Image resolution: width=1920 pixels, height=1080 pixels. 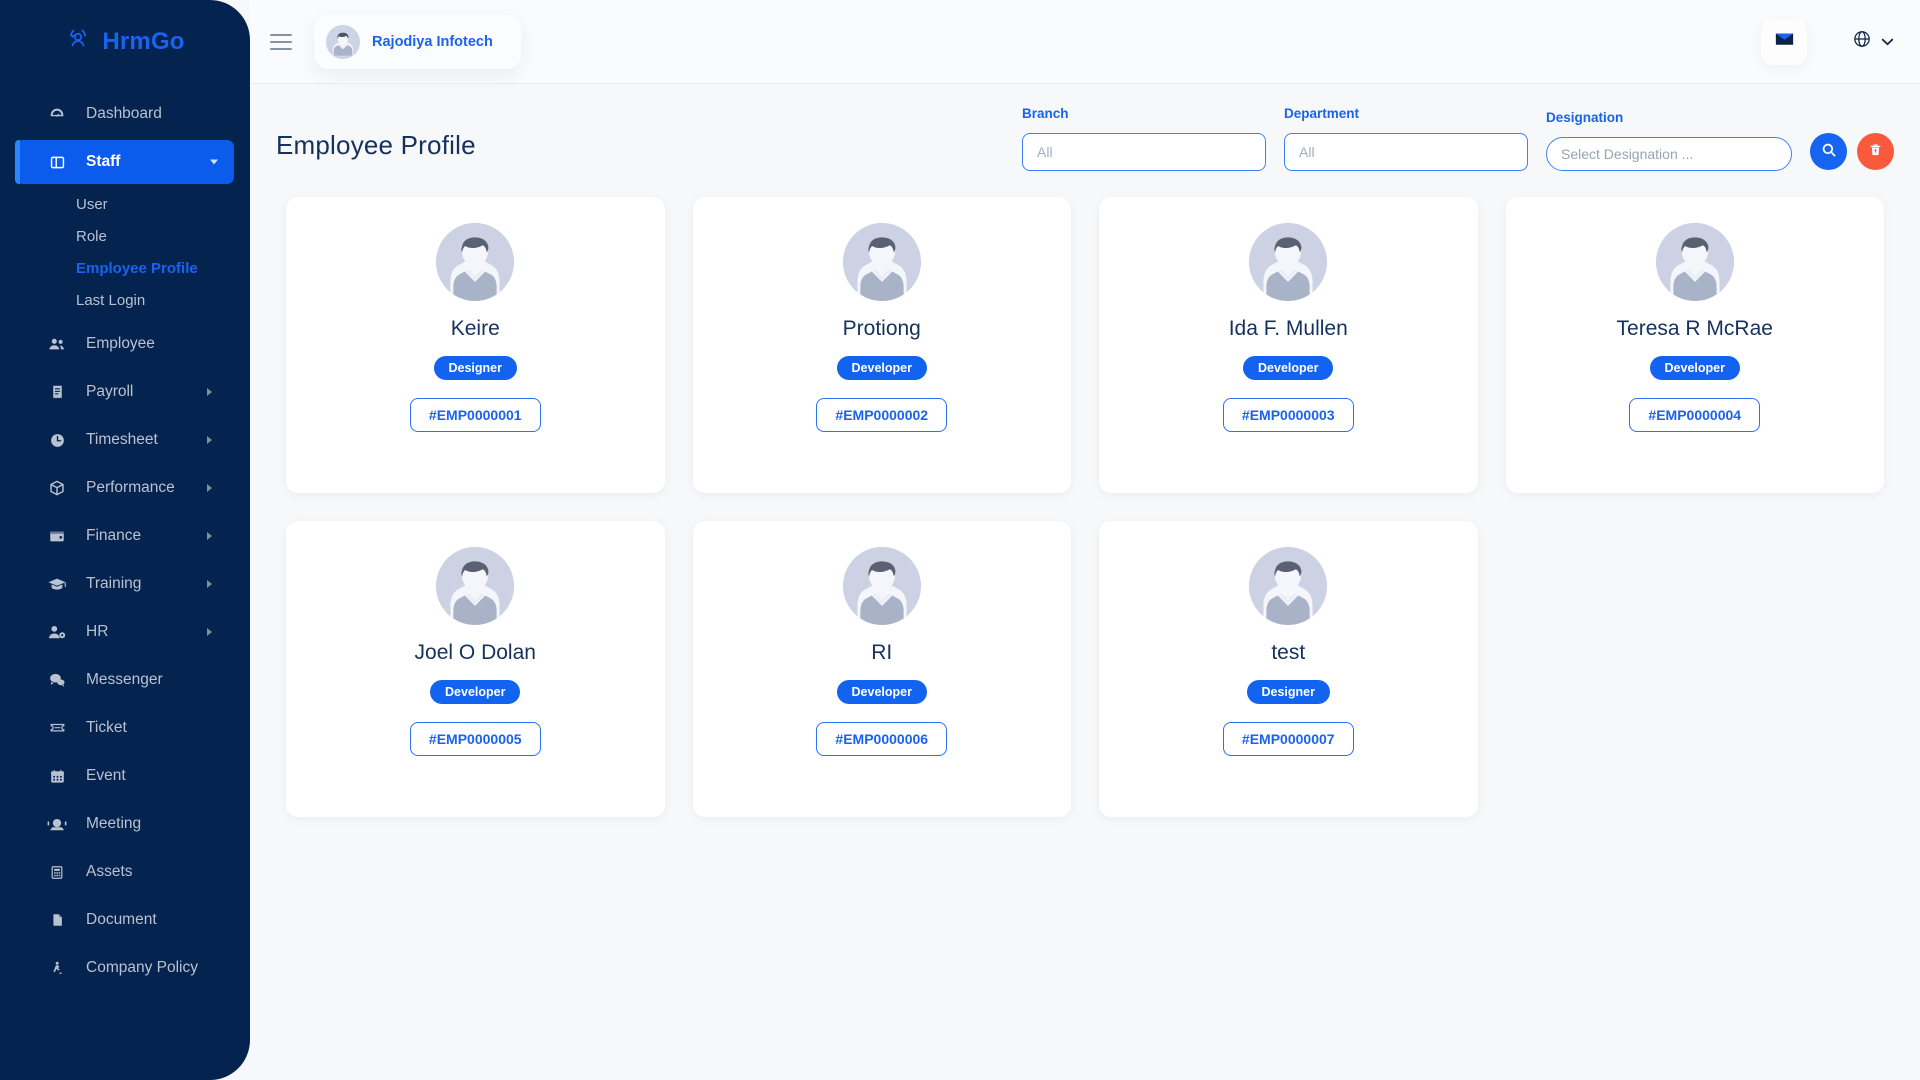 What do you see at coordinates (1085, 42) in the screenshot?
I see `topbar: Rajodiya Infotech` at bounding box center [1085, 42].